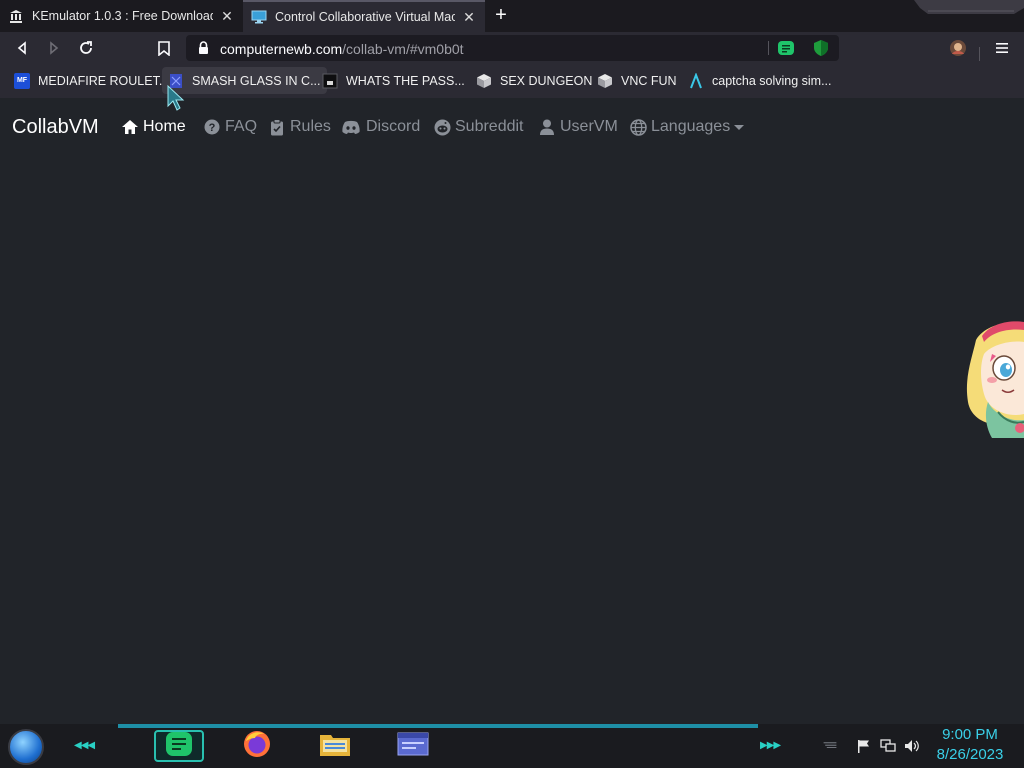  What do you see at coordinates (969, 7) in the screenshot?
I see `window-frame-decoration` at bounding box center [969, 7].